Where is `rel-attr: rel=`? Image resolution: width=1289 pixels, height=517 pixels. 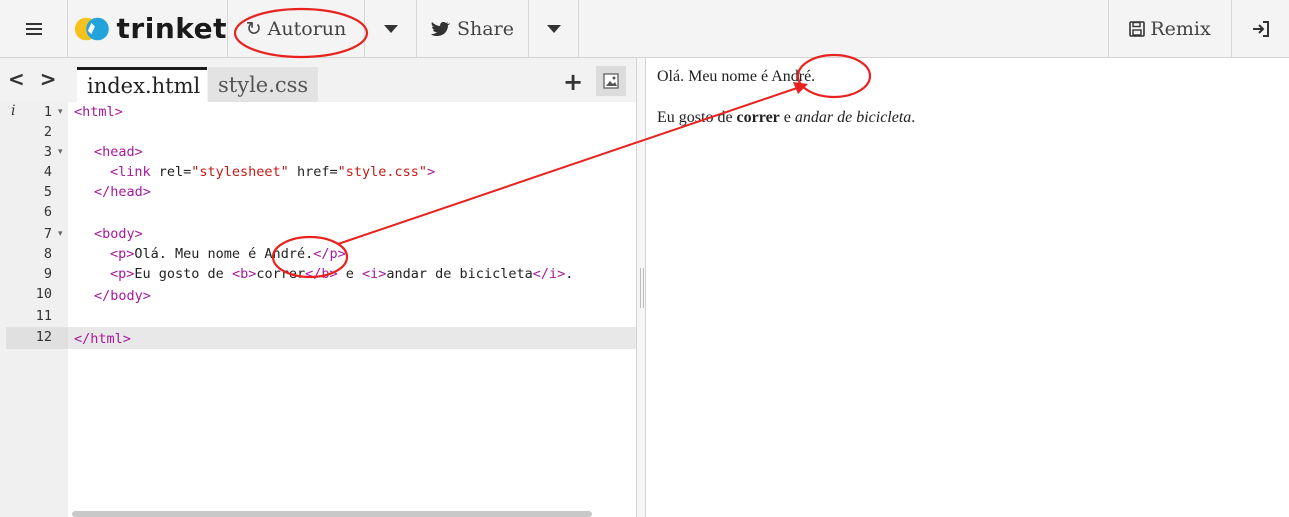
rel-attr: rel= is located at coordinates (171, 172).